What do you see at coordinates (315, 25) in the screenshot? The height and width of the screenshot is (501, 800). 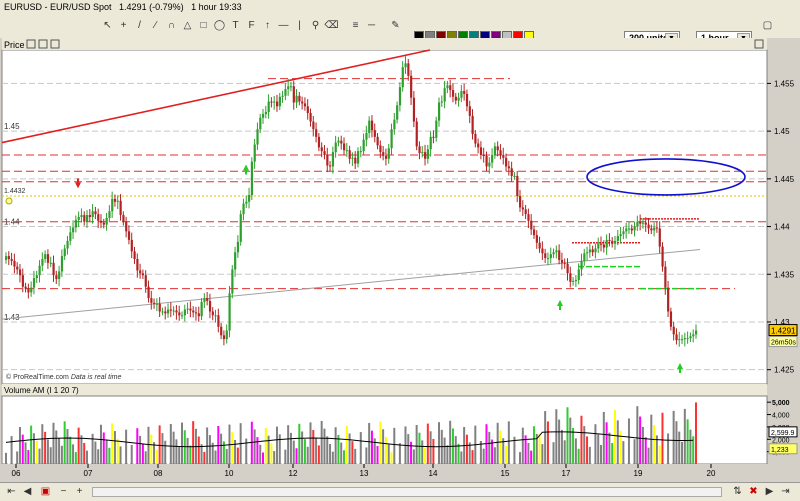 I see `zoom-tool-icon: ⚲` at bounding box center [315, 25].